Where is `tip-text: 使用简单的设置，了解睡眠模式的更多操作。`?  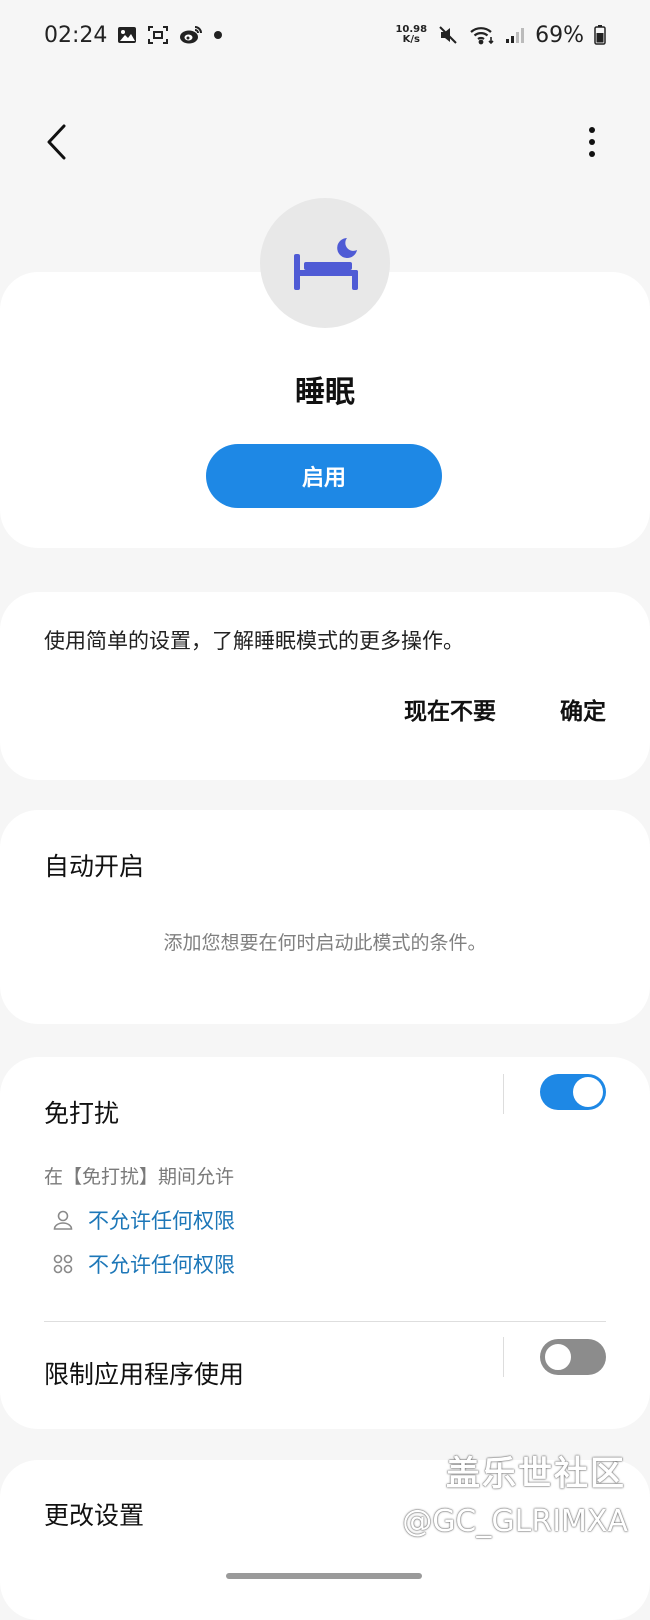
tip-text: 使用简单的设置，了解睡眠模式的更多操作。 is located at coordinates (254, 641).